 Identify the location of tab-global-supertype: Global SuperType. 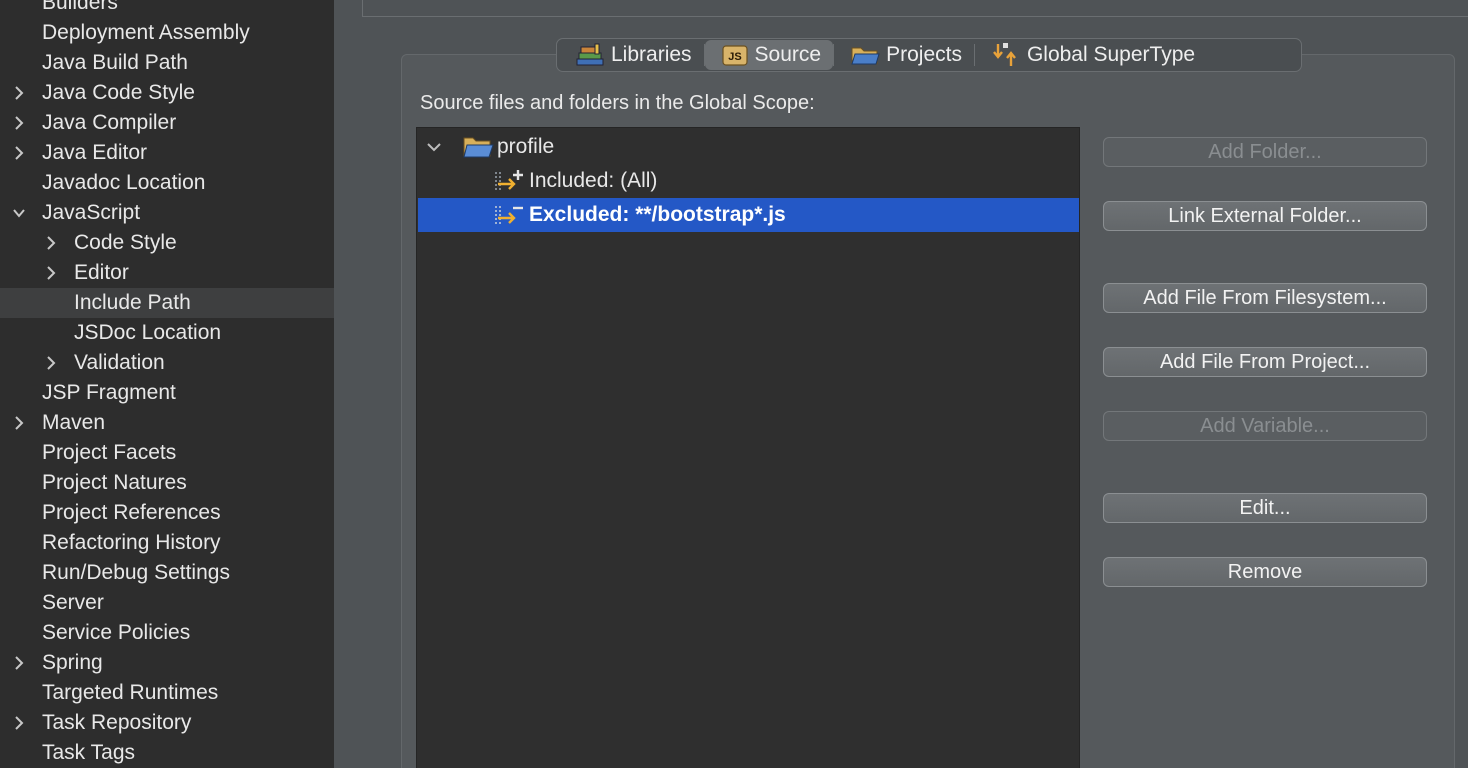
(1091, 55).